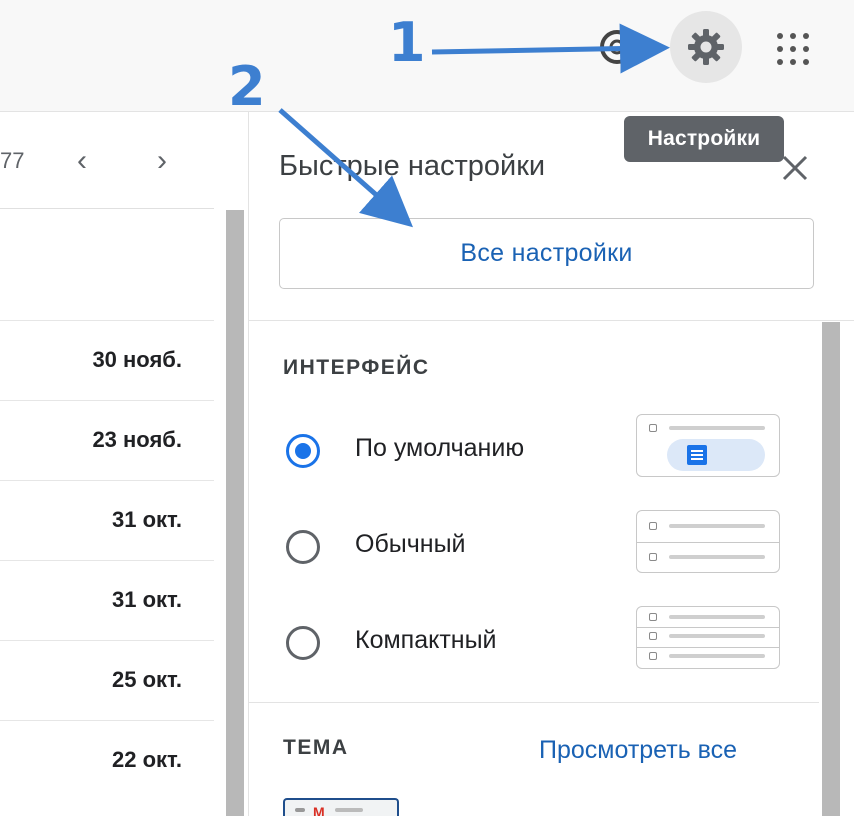 The height and width of the screenshot is (816, 854). I want to click on theme-thumbnail: M, so click(341, 807).